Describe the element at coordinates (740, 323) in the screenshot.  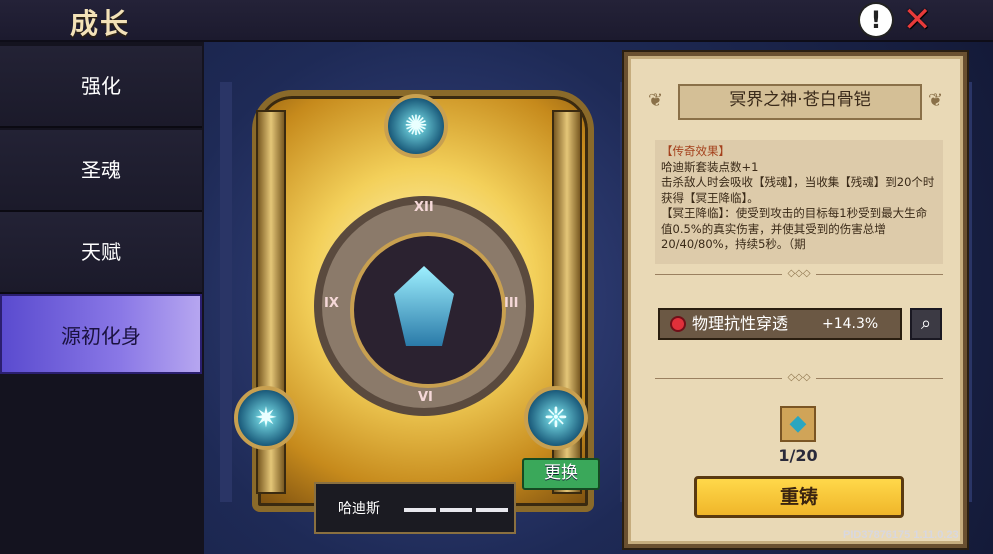
I see `stat-label: 物理抗性穿透` at that location.